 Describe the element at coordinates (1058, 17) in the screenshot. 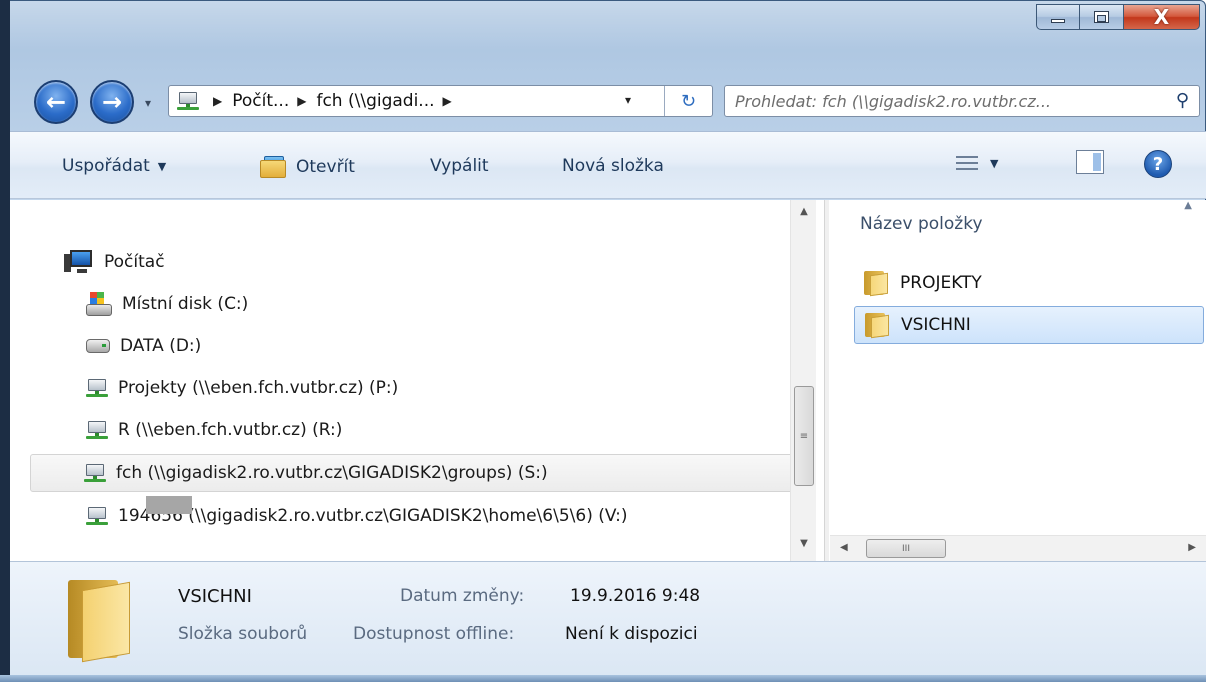

I see `minimize-button` at that location.